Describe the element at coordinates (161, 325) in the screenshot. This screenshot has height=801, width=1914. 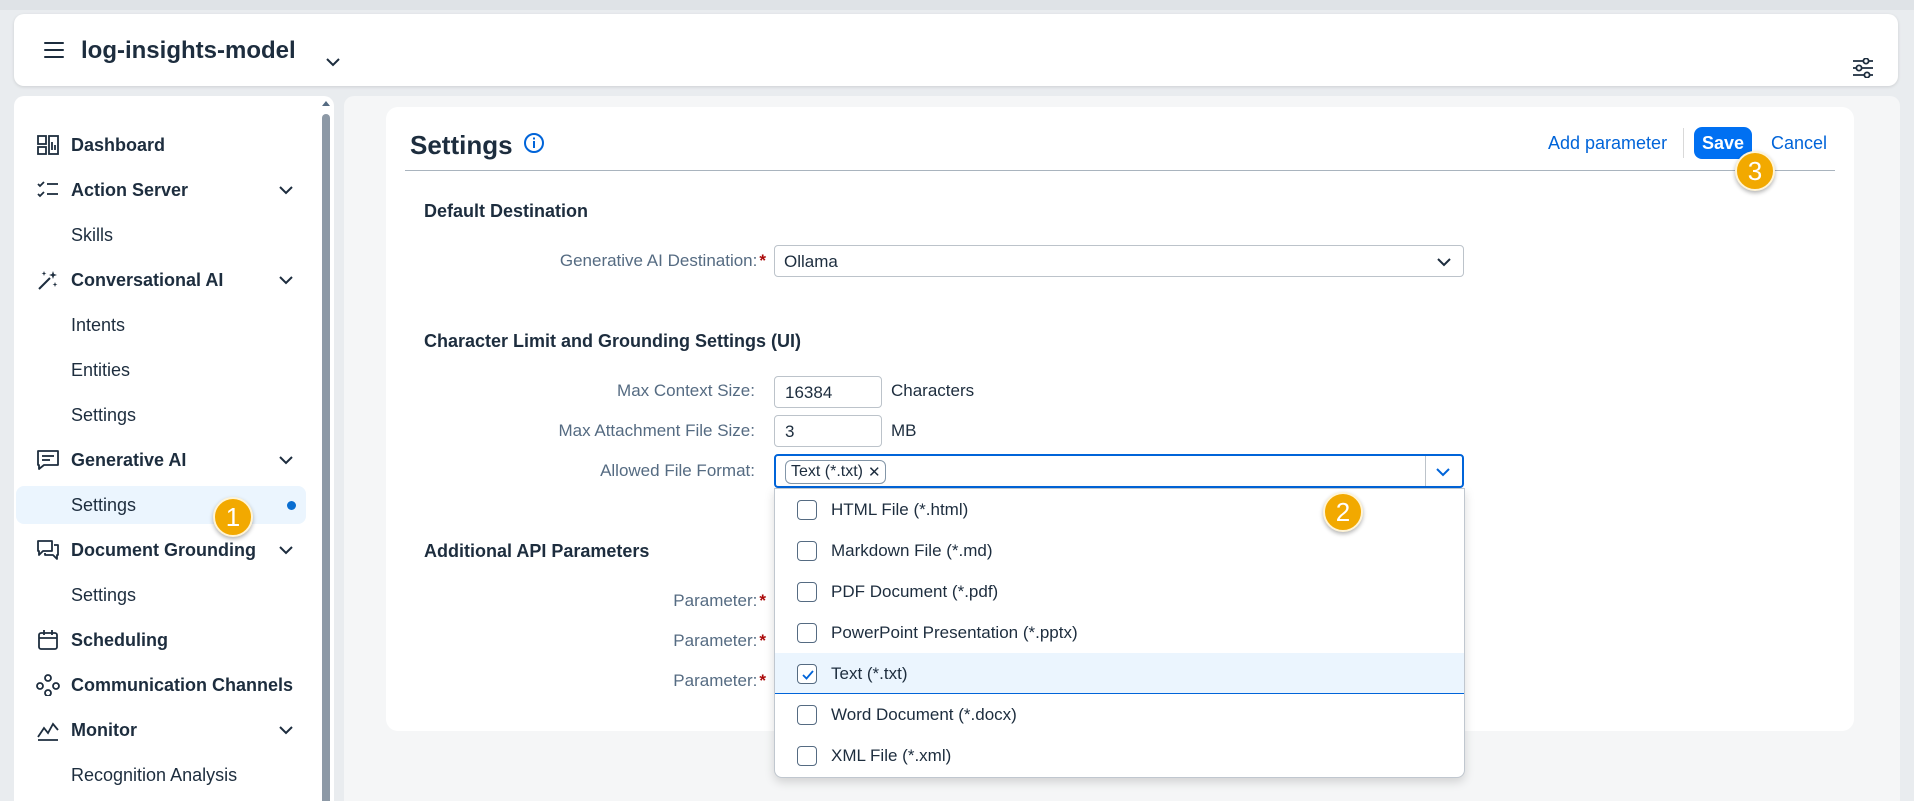
I see `sidebar-item-intents: Intents` at that location.